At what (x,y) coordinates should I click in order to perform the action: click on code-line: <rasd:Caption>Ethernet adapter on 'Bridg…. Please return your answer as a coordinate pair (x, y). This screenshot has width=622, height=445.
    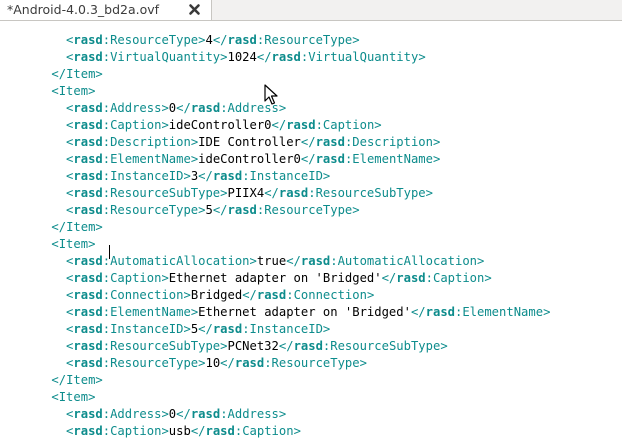
    Looking at the image, I should click on (279, 278).